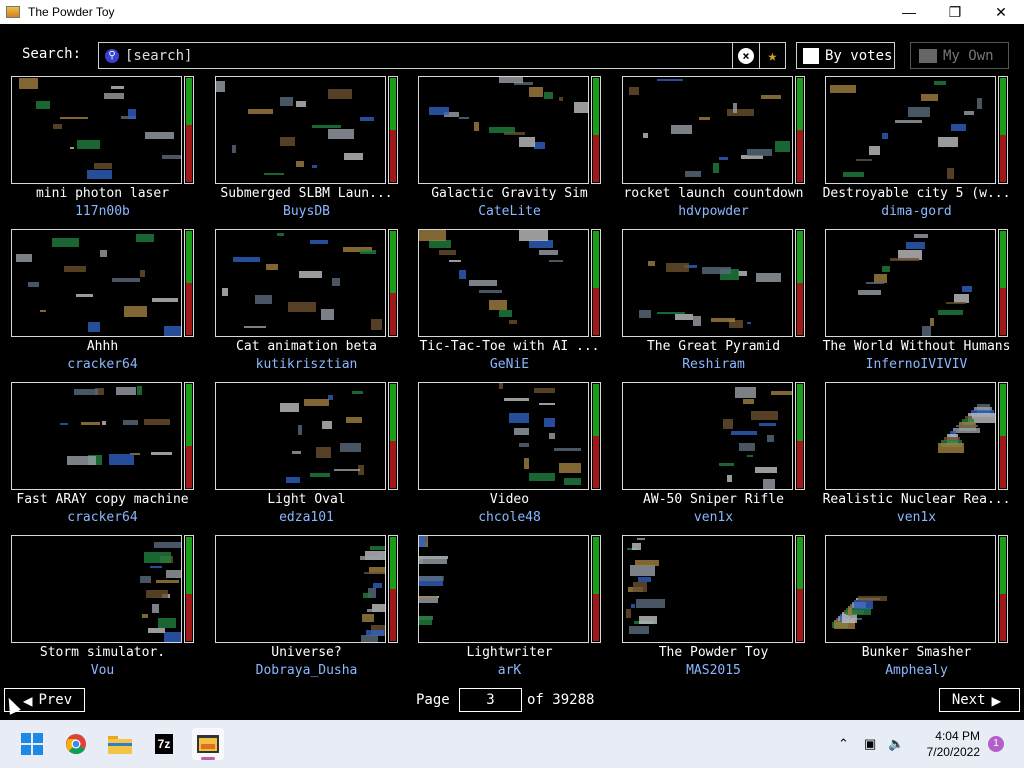  What do you see at coordinates (306, 670) in the screenshot?
I see `save-author: Dobraya_Dusha` at bounding box center [306, 670].